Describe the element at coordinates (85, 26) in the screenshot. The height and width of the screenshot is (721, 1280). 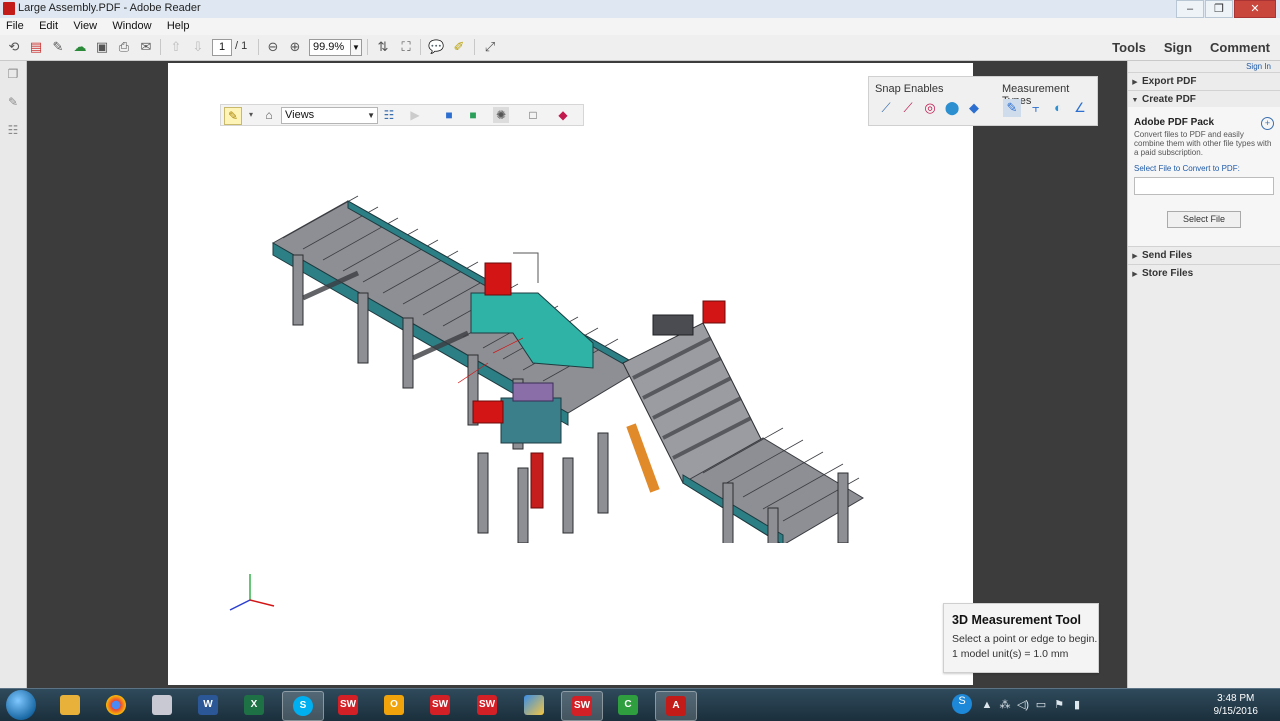
I see `menu-view: View` at that location.